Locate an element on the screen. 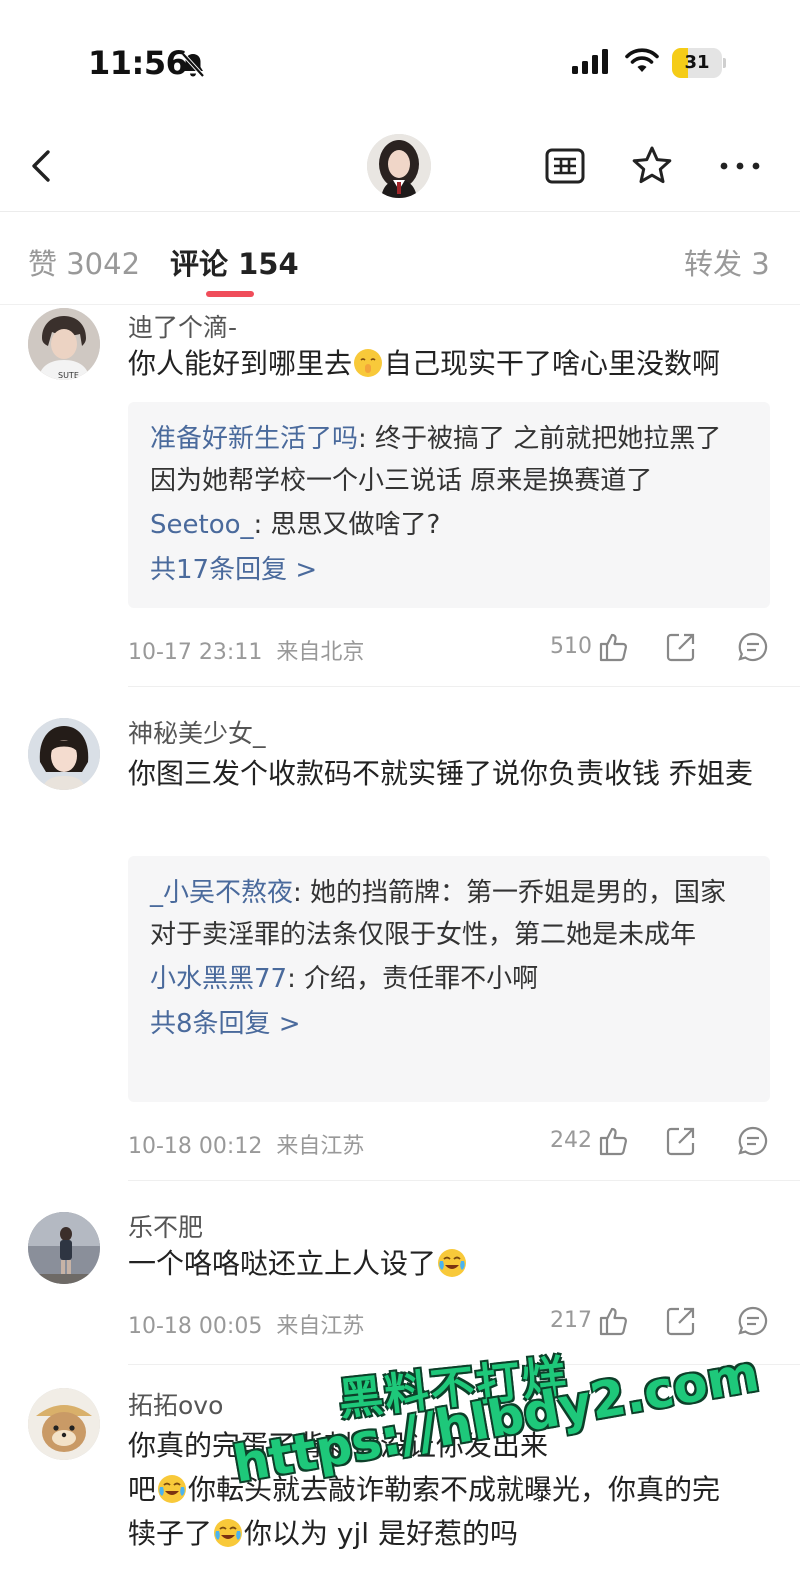 The image size is (800, 1572). battery-icon: 31 is located at coordinates (699, 63).